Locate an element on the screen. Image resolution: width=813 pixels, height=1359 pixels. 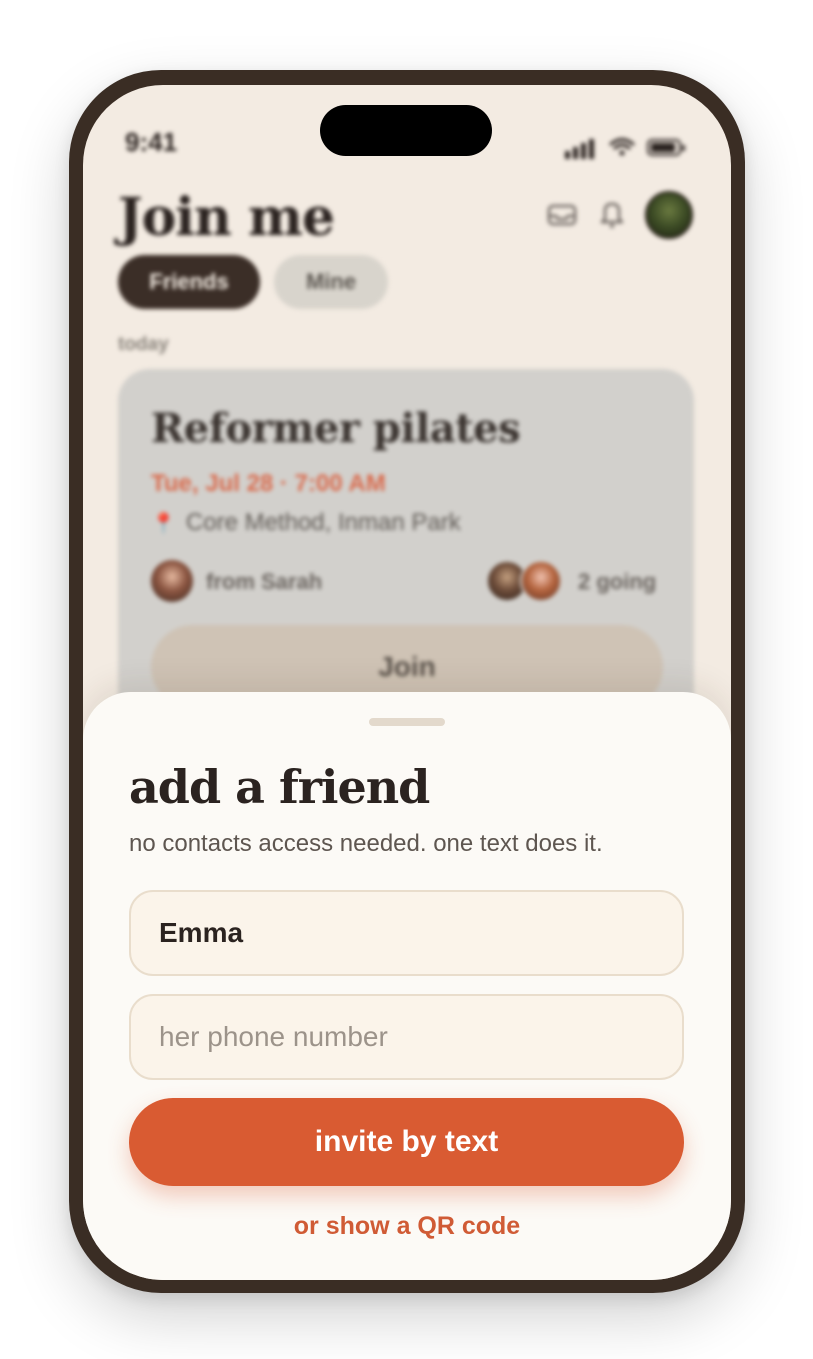
status-time: 9:41 is located at coordinates (151, 142).